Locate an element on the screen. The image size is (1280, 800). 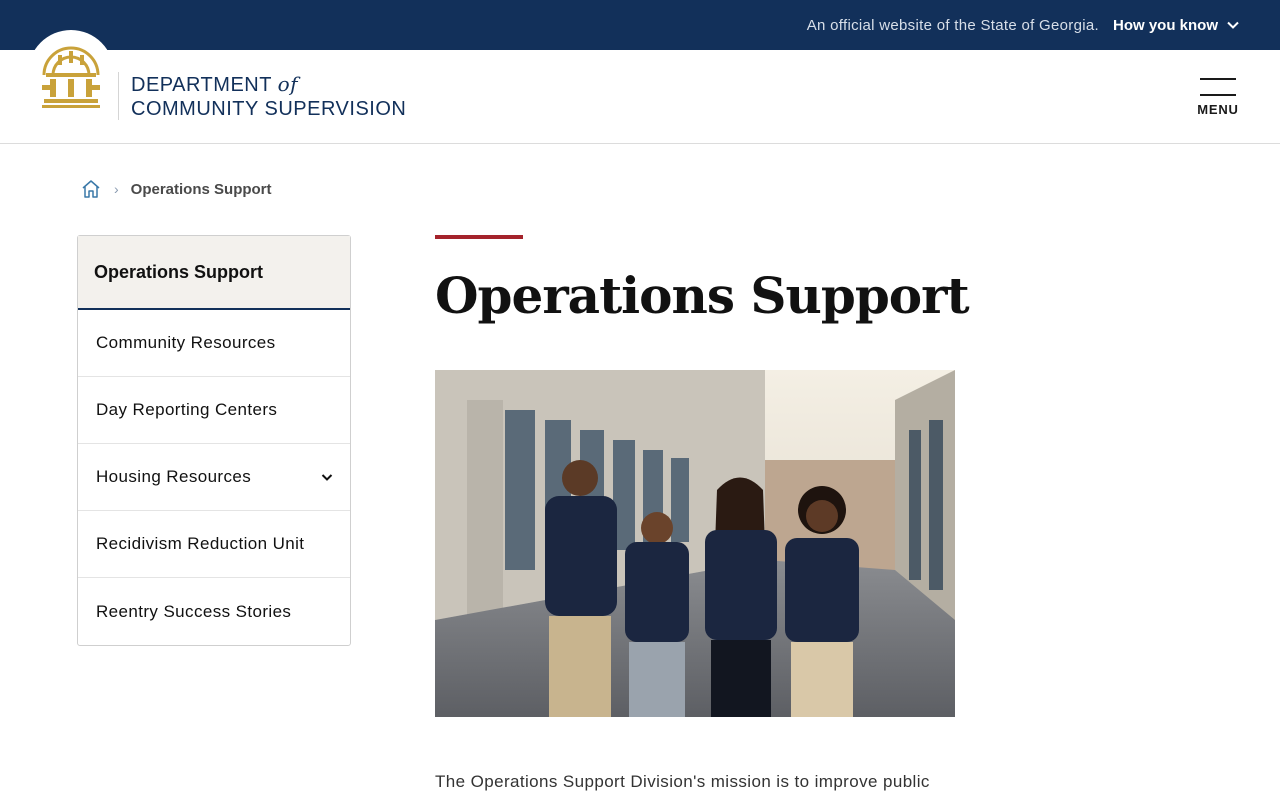
side-nav-item-housing-resources: Housing Resources is located at coordinates (214, 477).